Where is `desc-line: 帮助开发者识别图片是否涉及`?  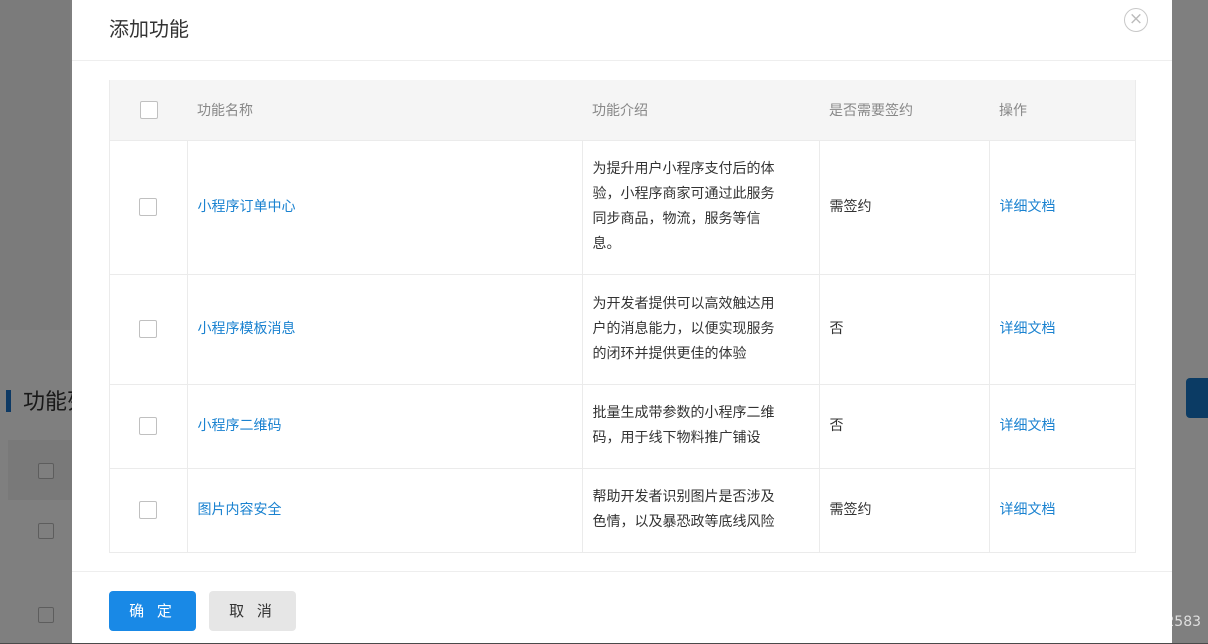 desc-line: 帮助开发者识别图片是否涉及 is located at coordinates (683, 497).